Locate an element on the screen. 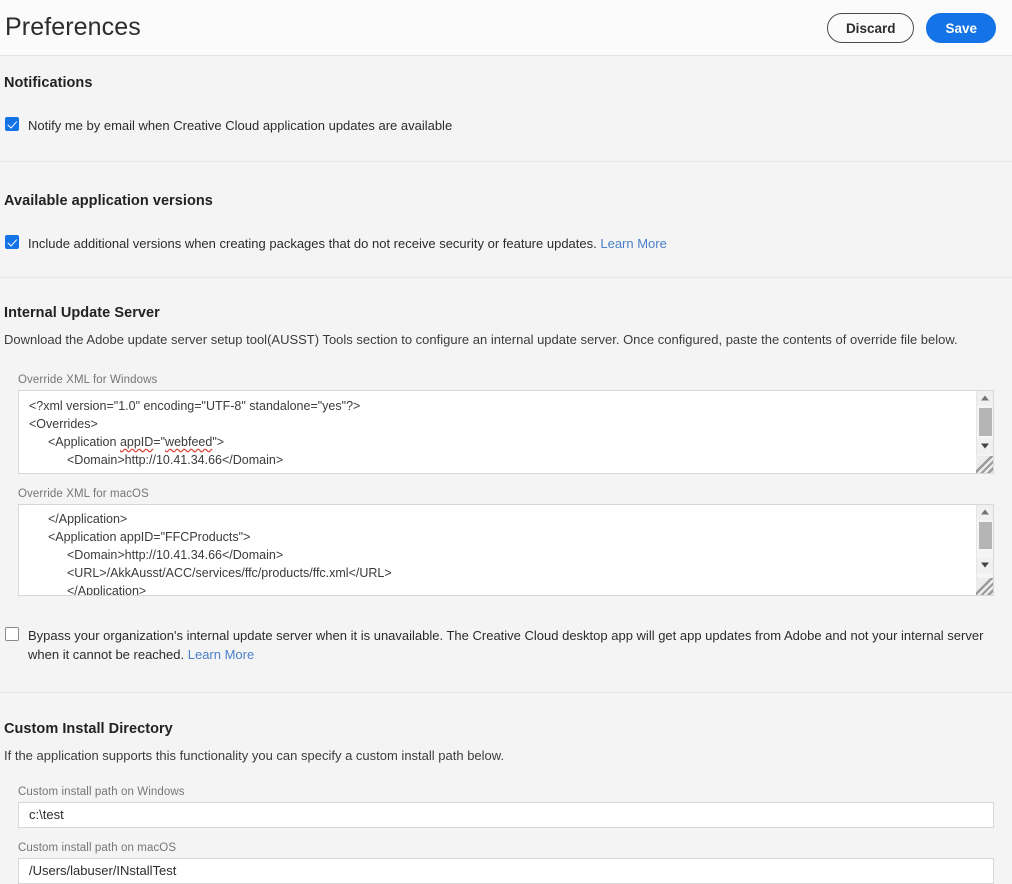 This screenshot has width=1012, height=884. available-versions-learn-more-link: Learn More is located at coordinates (633, 243).